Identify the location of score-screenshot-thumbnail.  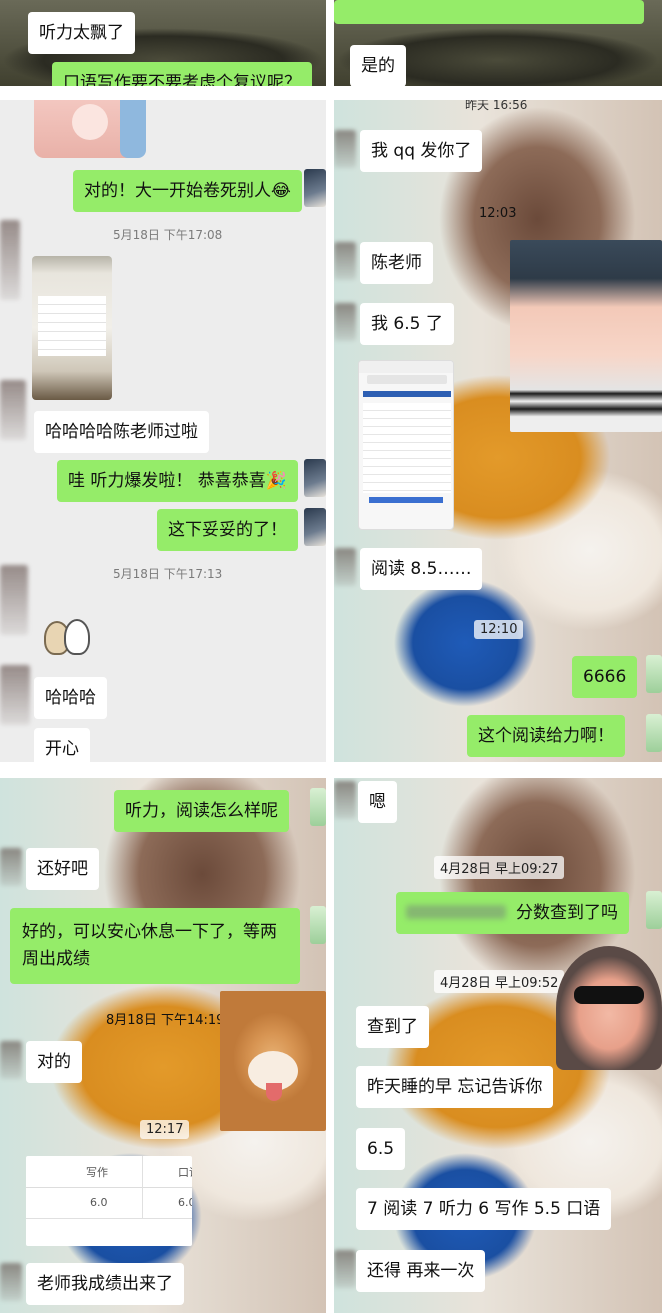
(72, 328).